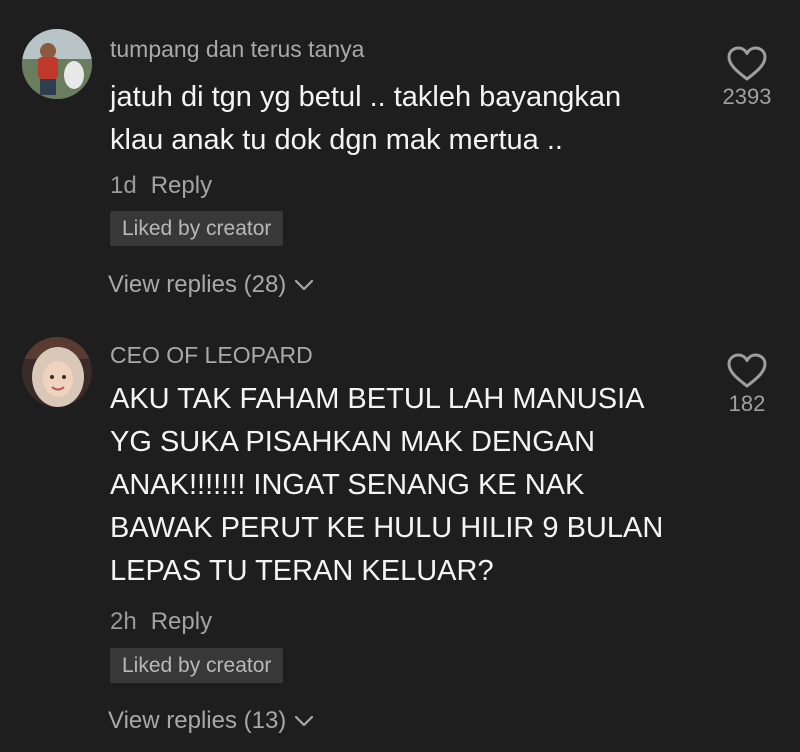 This screenshot has width=800, height=752. I want to click on comment-username: tumpang dan terus tanya, so click(237, 49).